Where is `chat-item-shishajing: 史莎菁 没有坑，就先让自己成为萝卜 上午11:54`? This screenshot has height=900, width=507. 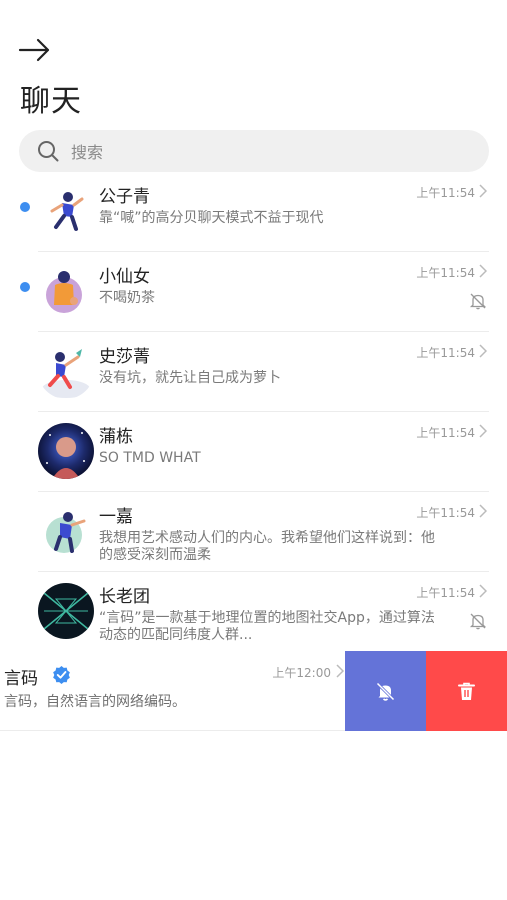
chat-item-shishajing: 史莎菁 没有坑，就先让自己成为萝卜 上午11:54 is located at coordinates (253, 372).